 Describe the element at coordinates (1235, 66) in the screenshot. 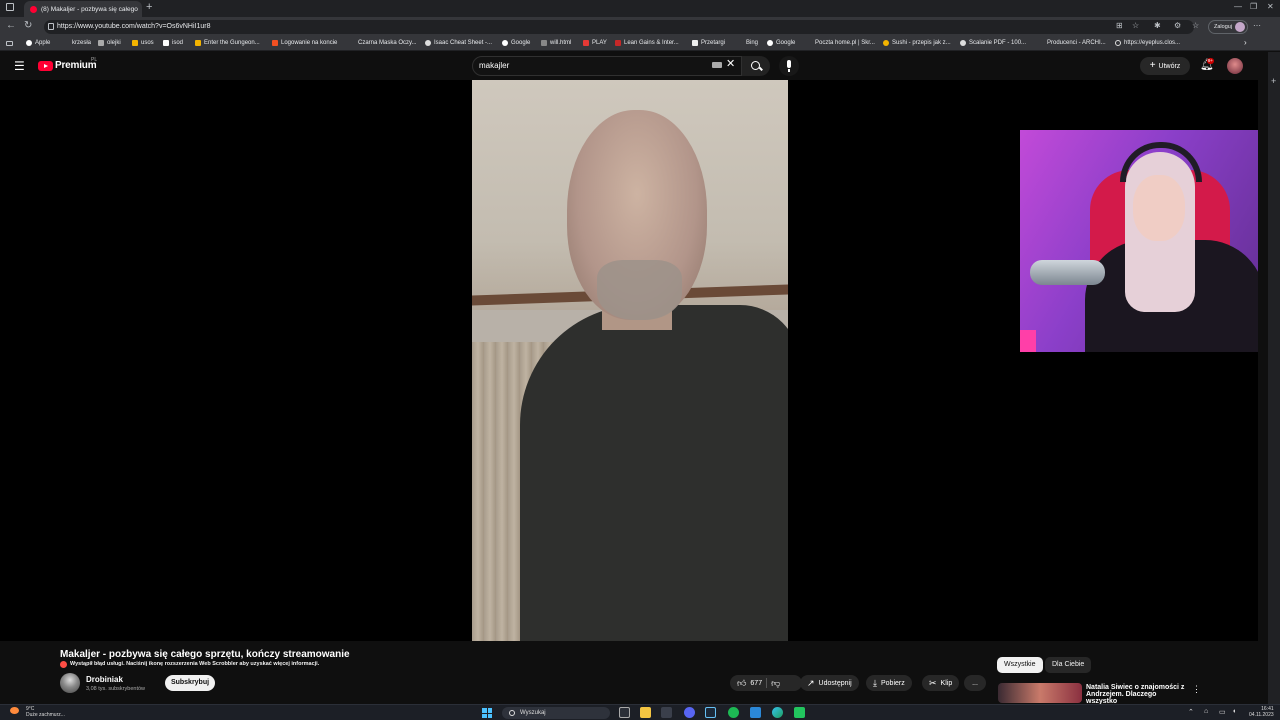

I see `account-avatar` at that location.